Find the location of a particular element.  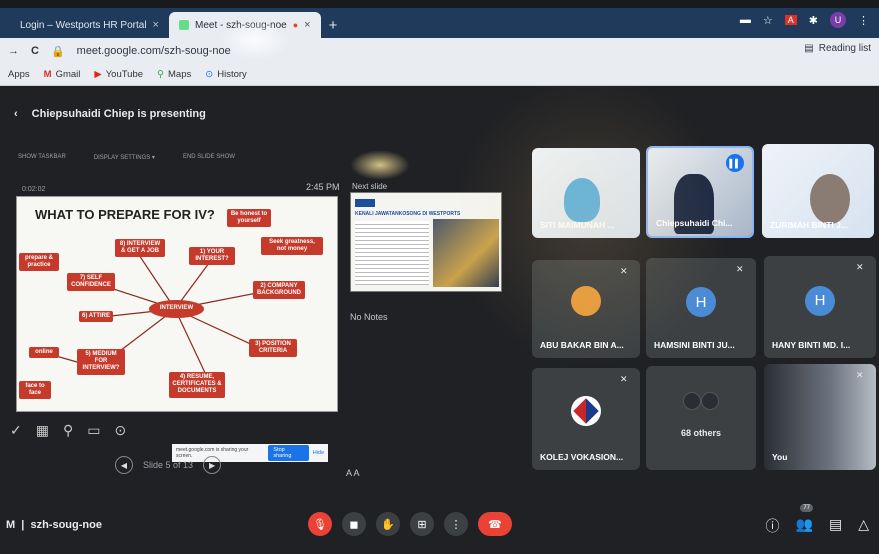

url-field: meet.google.com/szh-soug-noe is located at coordinates (154, 51).